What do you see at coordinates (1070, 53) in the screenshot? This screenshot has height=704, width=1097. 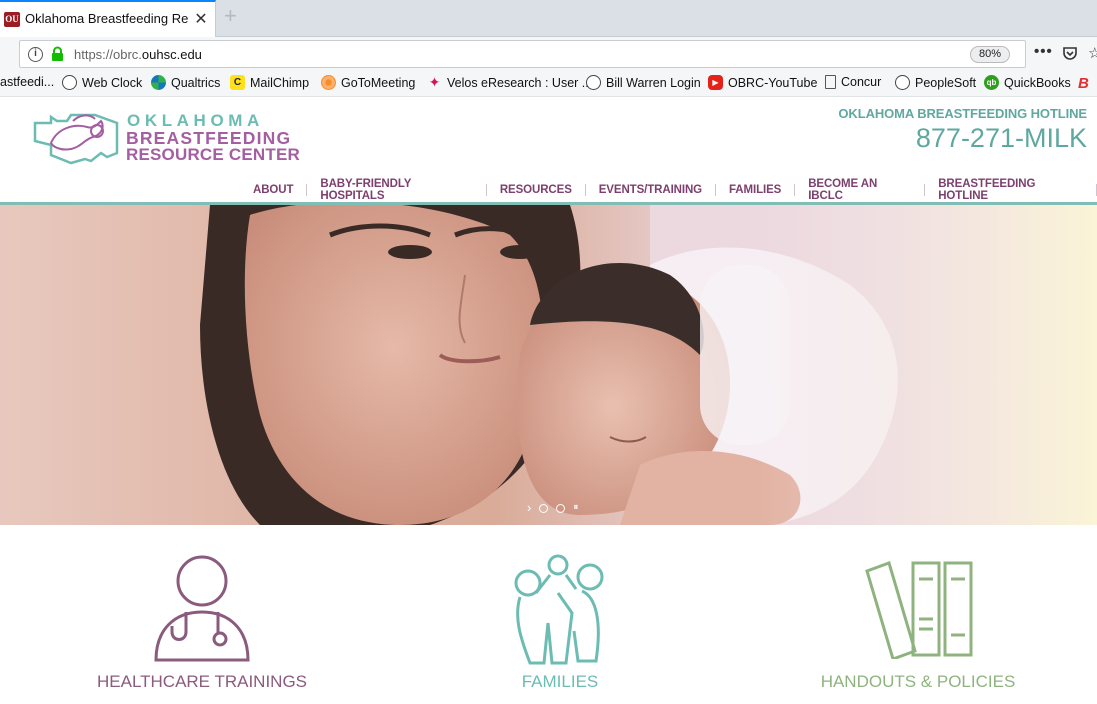 I see `pocket-icon` at bounding box center [1070, 53].